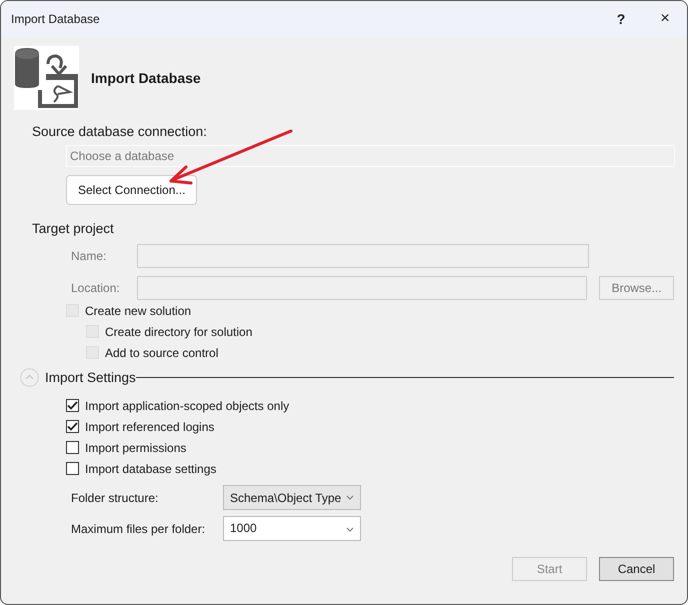 This screenshot has width=688, height=605. Describe the element at coordinates (292, 528) in the screenshot. I see `combo-box: 1000` at that location.